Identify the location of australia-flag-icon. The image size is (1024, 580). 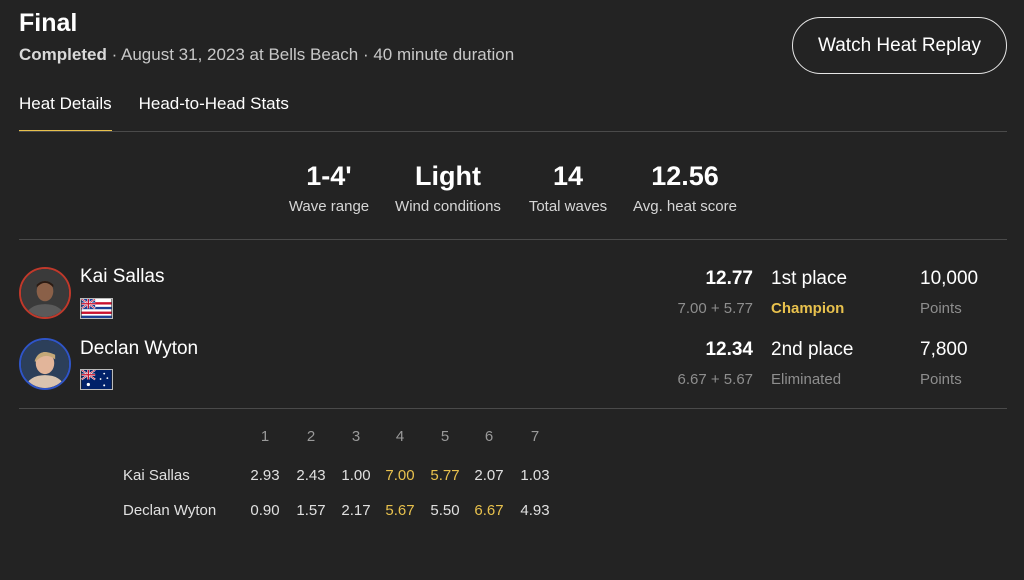
(96, 379).